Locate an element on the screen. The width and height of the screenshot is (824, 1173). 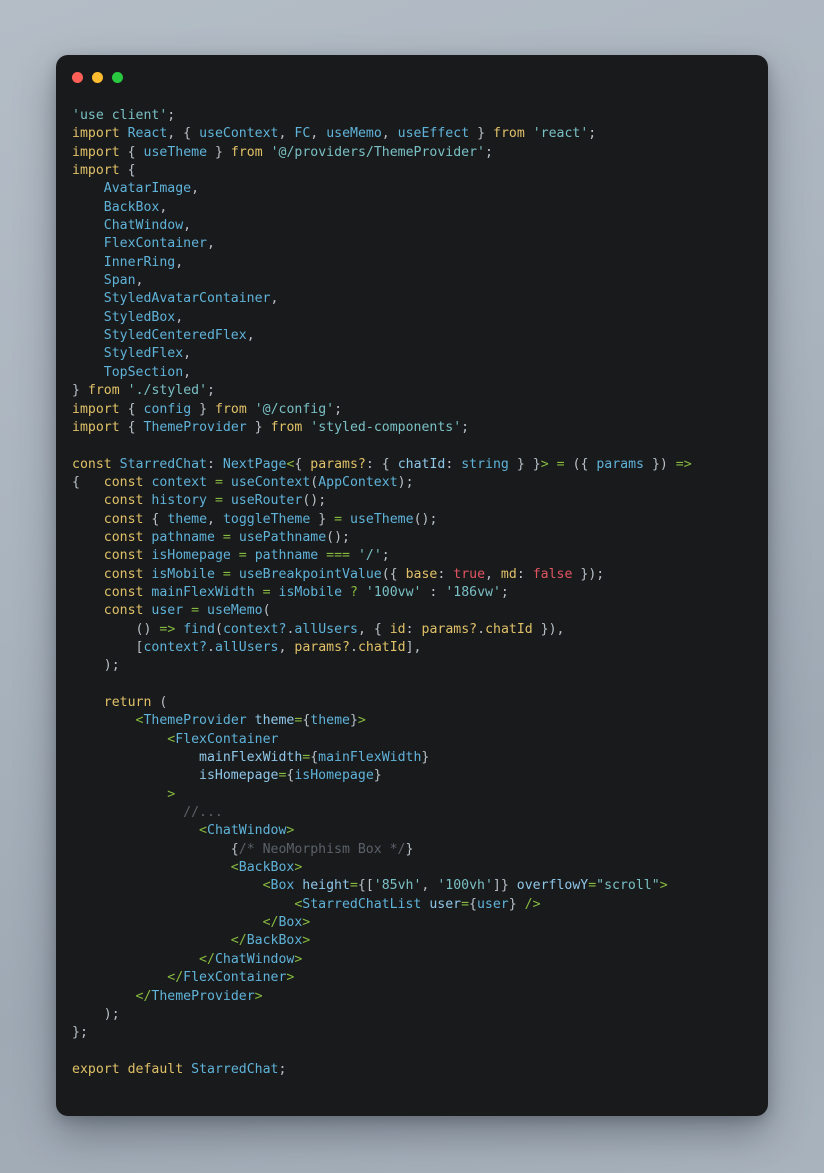
code-line: } from './styled'; is located at coordinates (143, 391).